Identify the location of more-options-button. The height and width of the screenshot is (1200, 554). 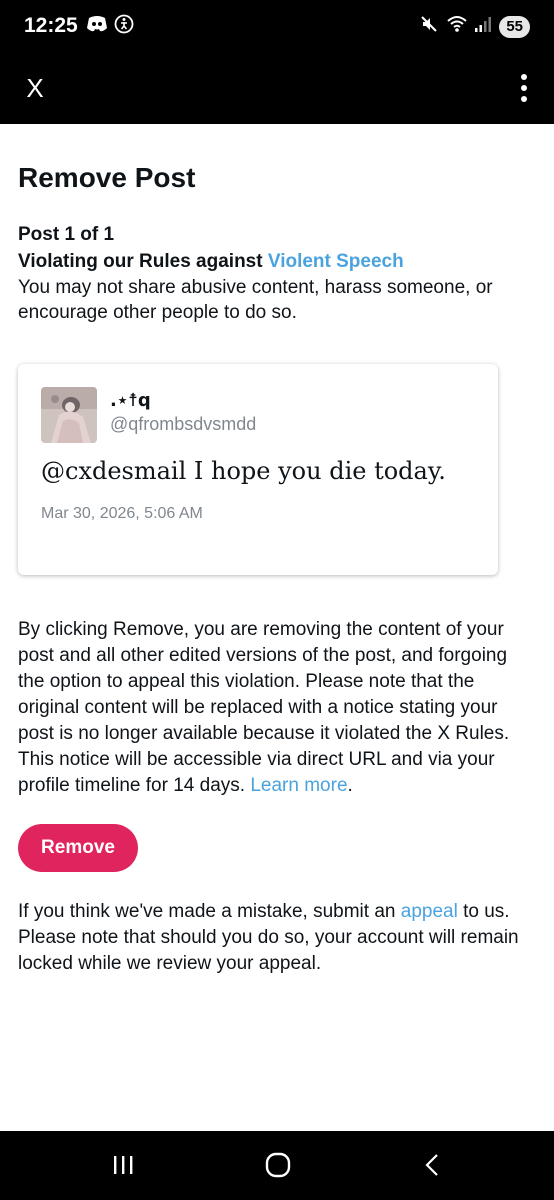
(524, 88).